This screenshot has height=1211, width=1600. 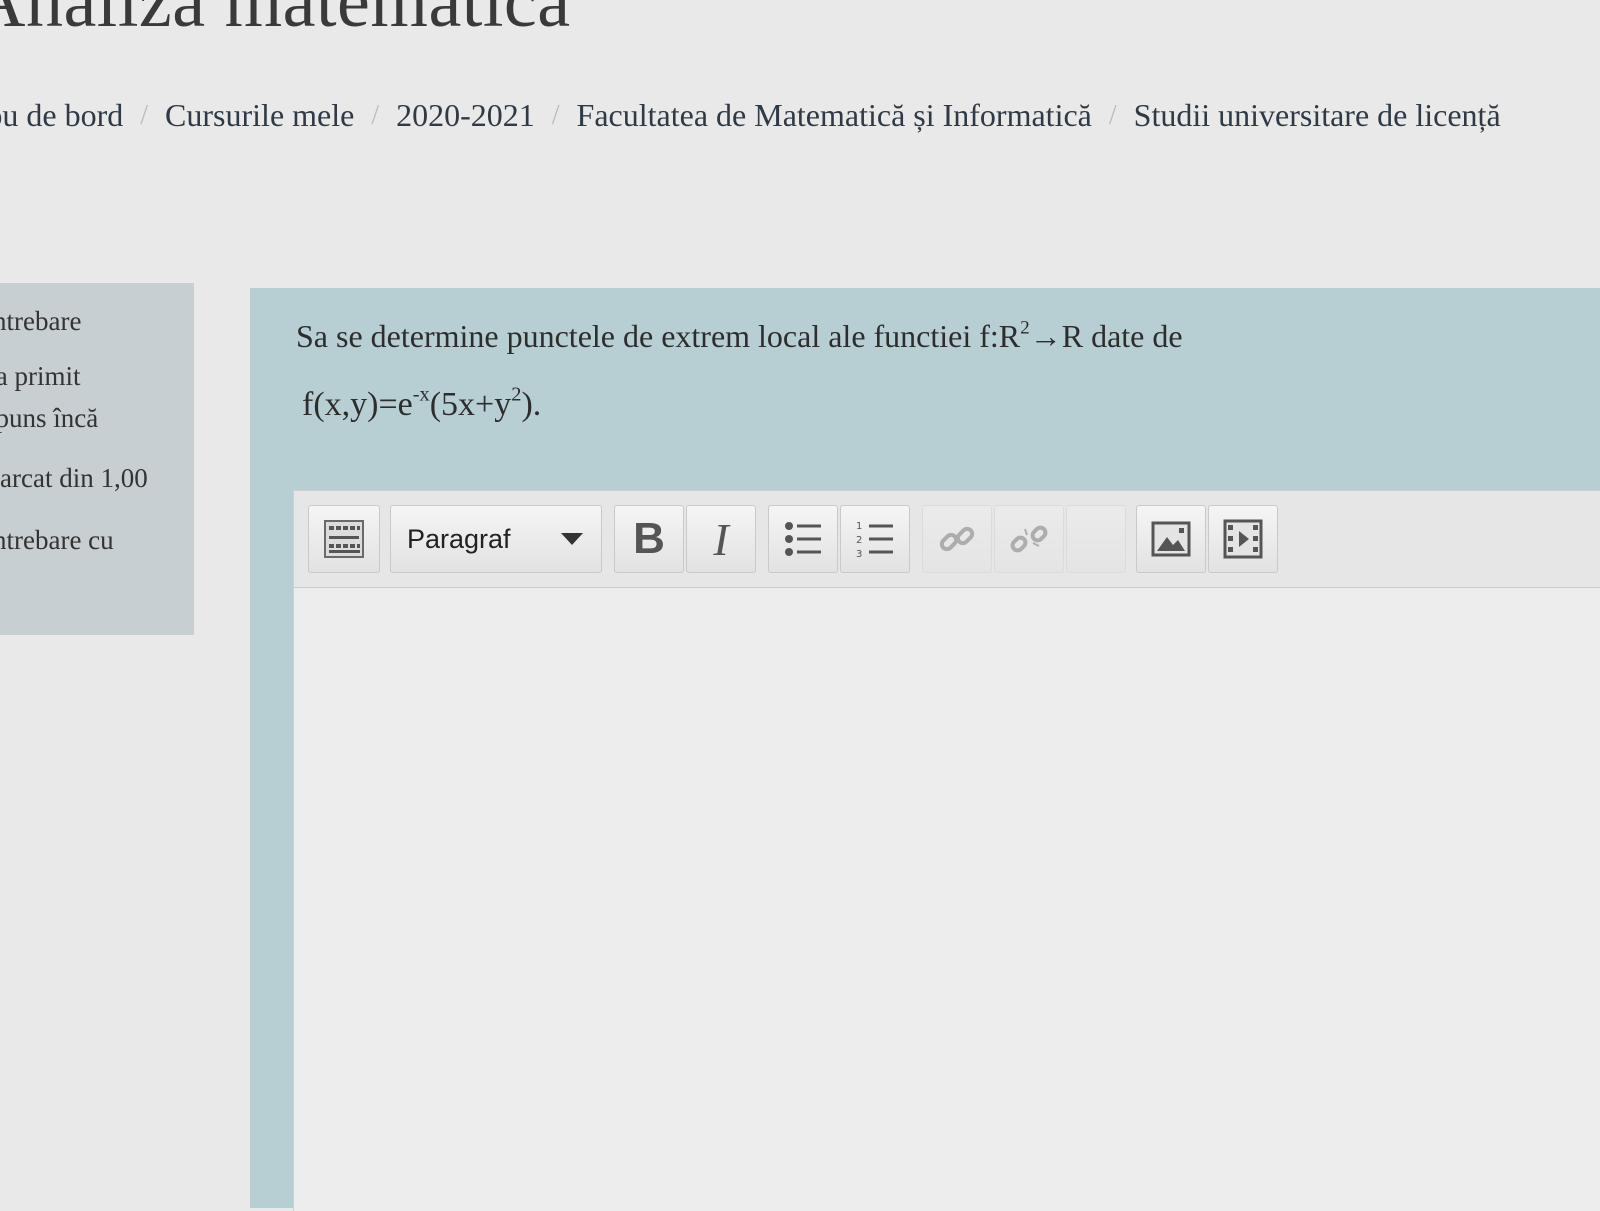 I want to click on link-button, so click(x=957, y=539).